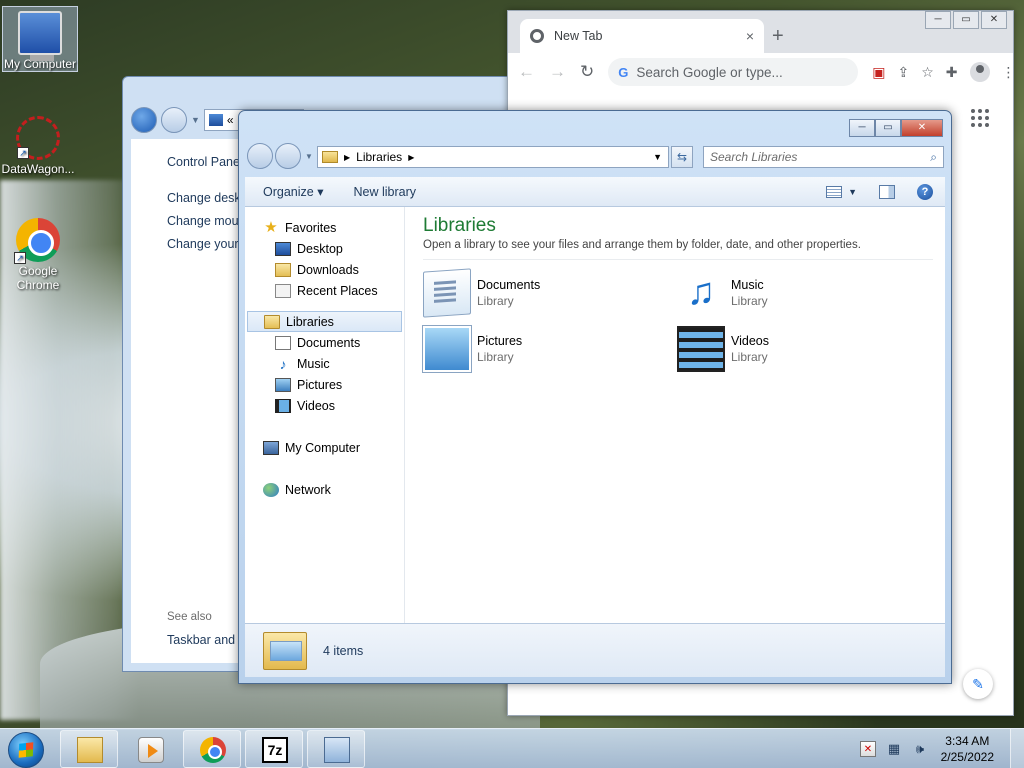 The width and height of the screenshot is (1024, 768). I want to click on nav-label: Network, so click(308, 489).